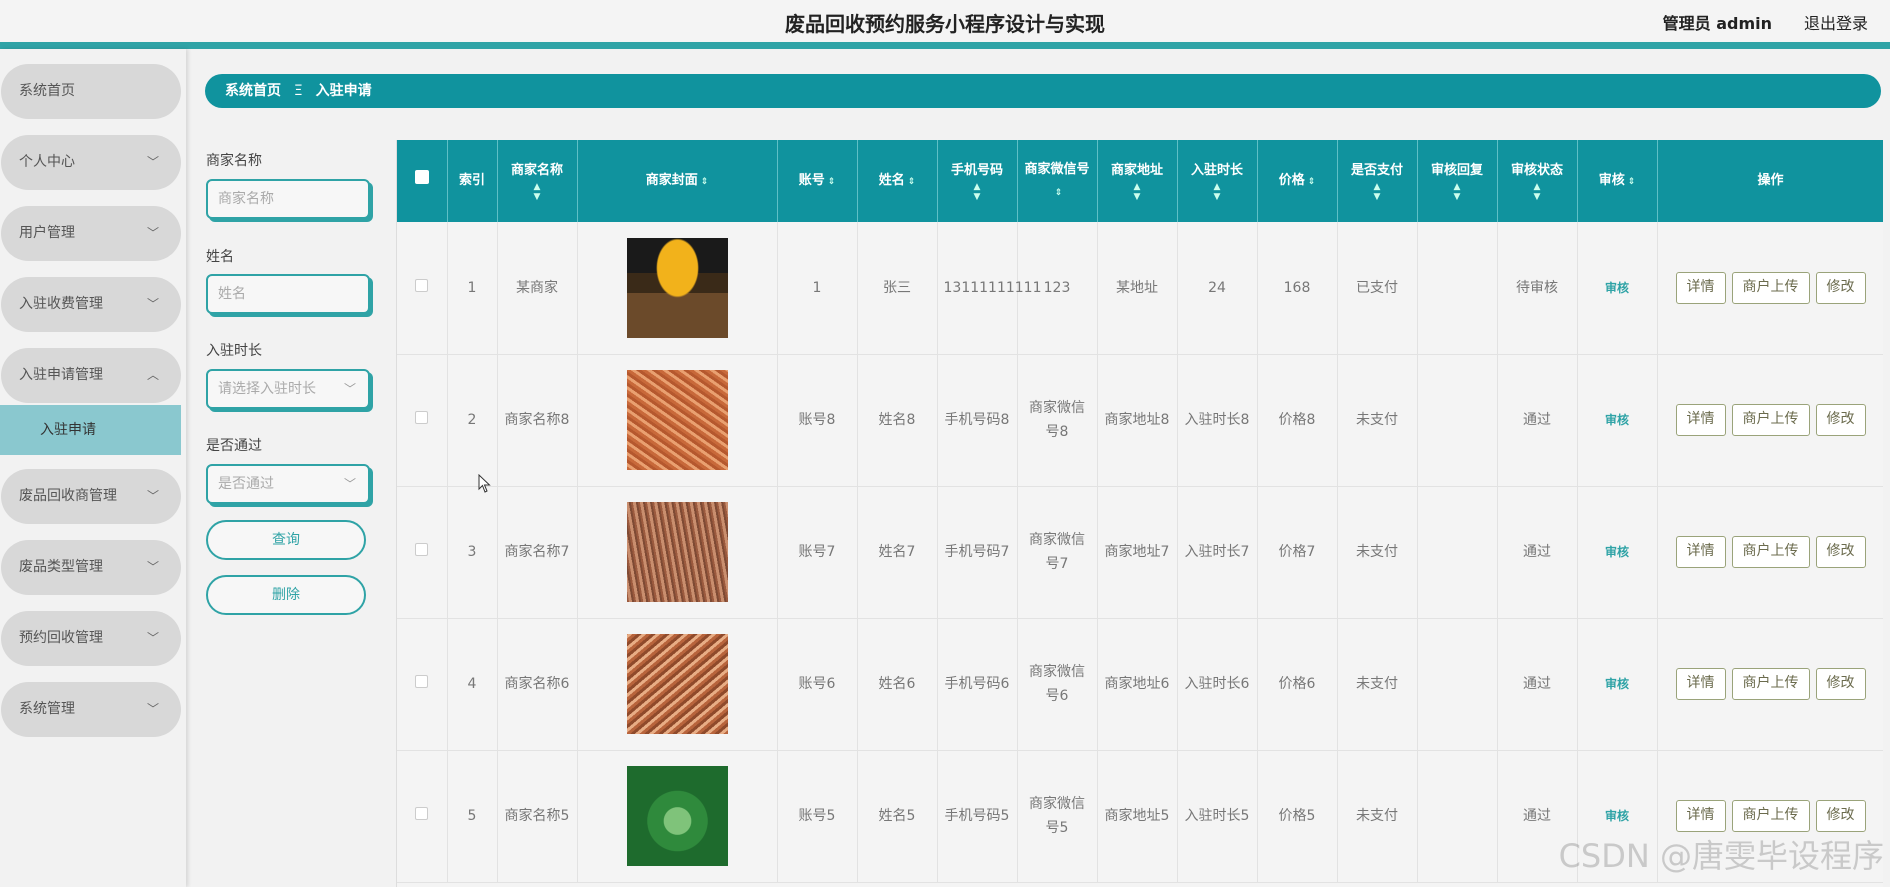 The width and height of the screenshot is (1890, 887). What do you see at coordinates (677, 181) in the screenshot?
I see `header-cover: 商家封面 ⇕` at bounding box center [677, 181].